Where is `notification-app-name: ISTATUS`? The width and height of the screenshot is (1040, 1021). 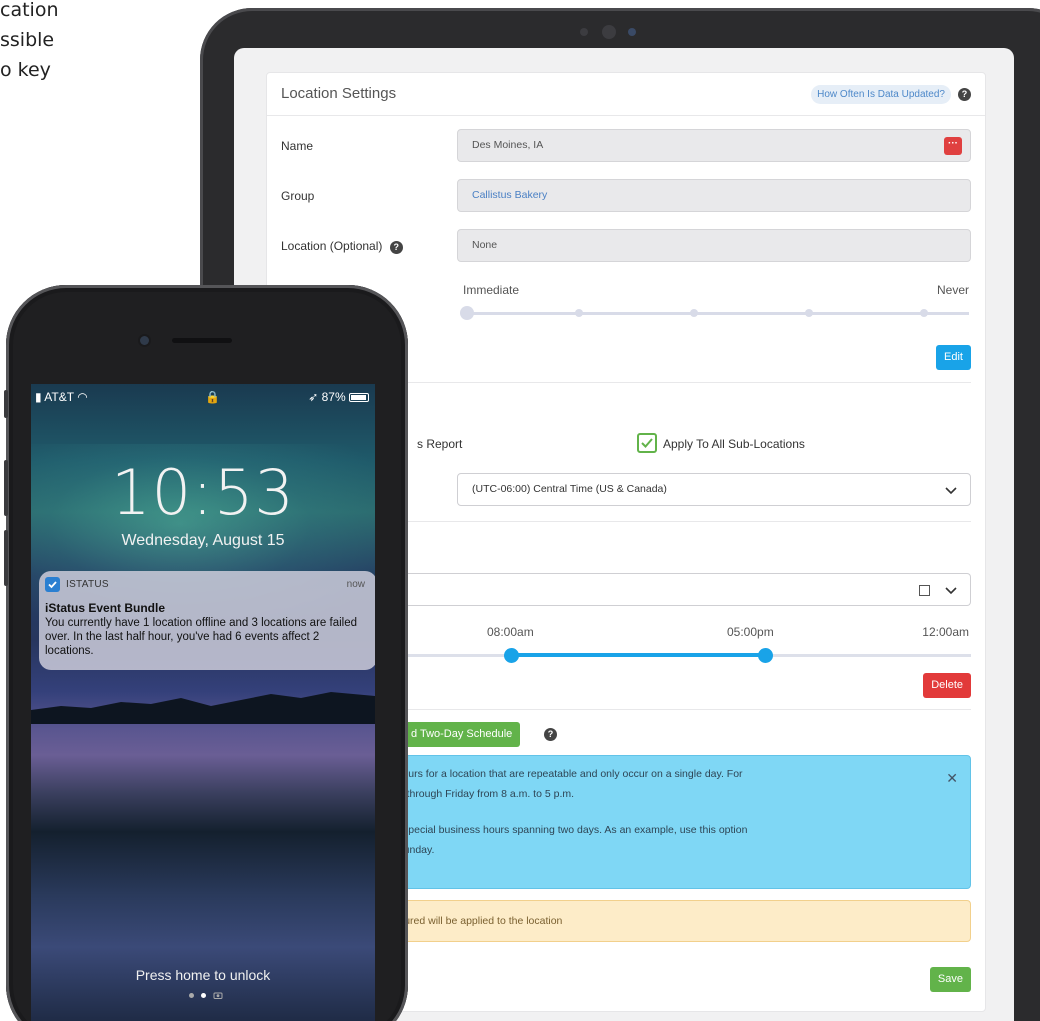
notification-app-name: ISTATUS is located at coordinates (87, 584).